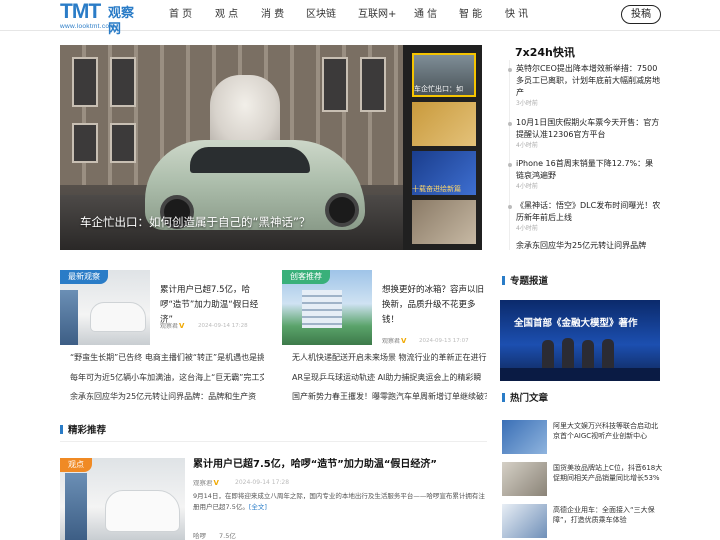 Image resolution: width=720 pixels, height=540 pixels. What do you see at coordinates (272, 15) in the screenshot?
I see `nav-consumer: 消 费` at bounding box center [272, 15].